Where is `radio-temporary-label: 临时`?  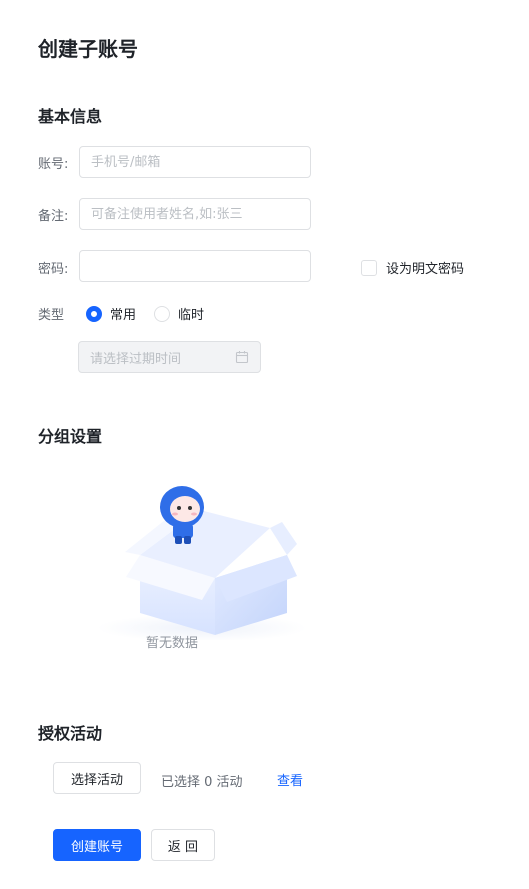
radio-temporary-label: 临时 is located at coordinates (191, 315).